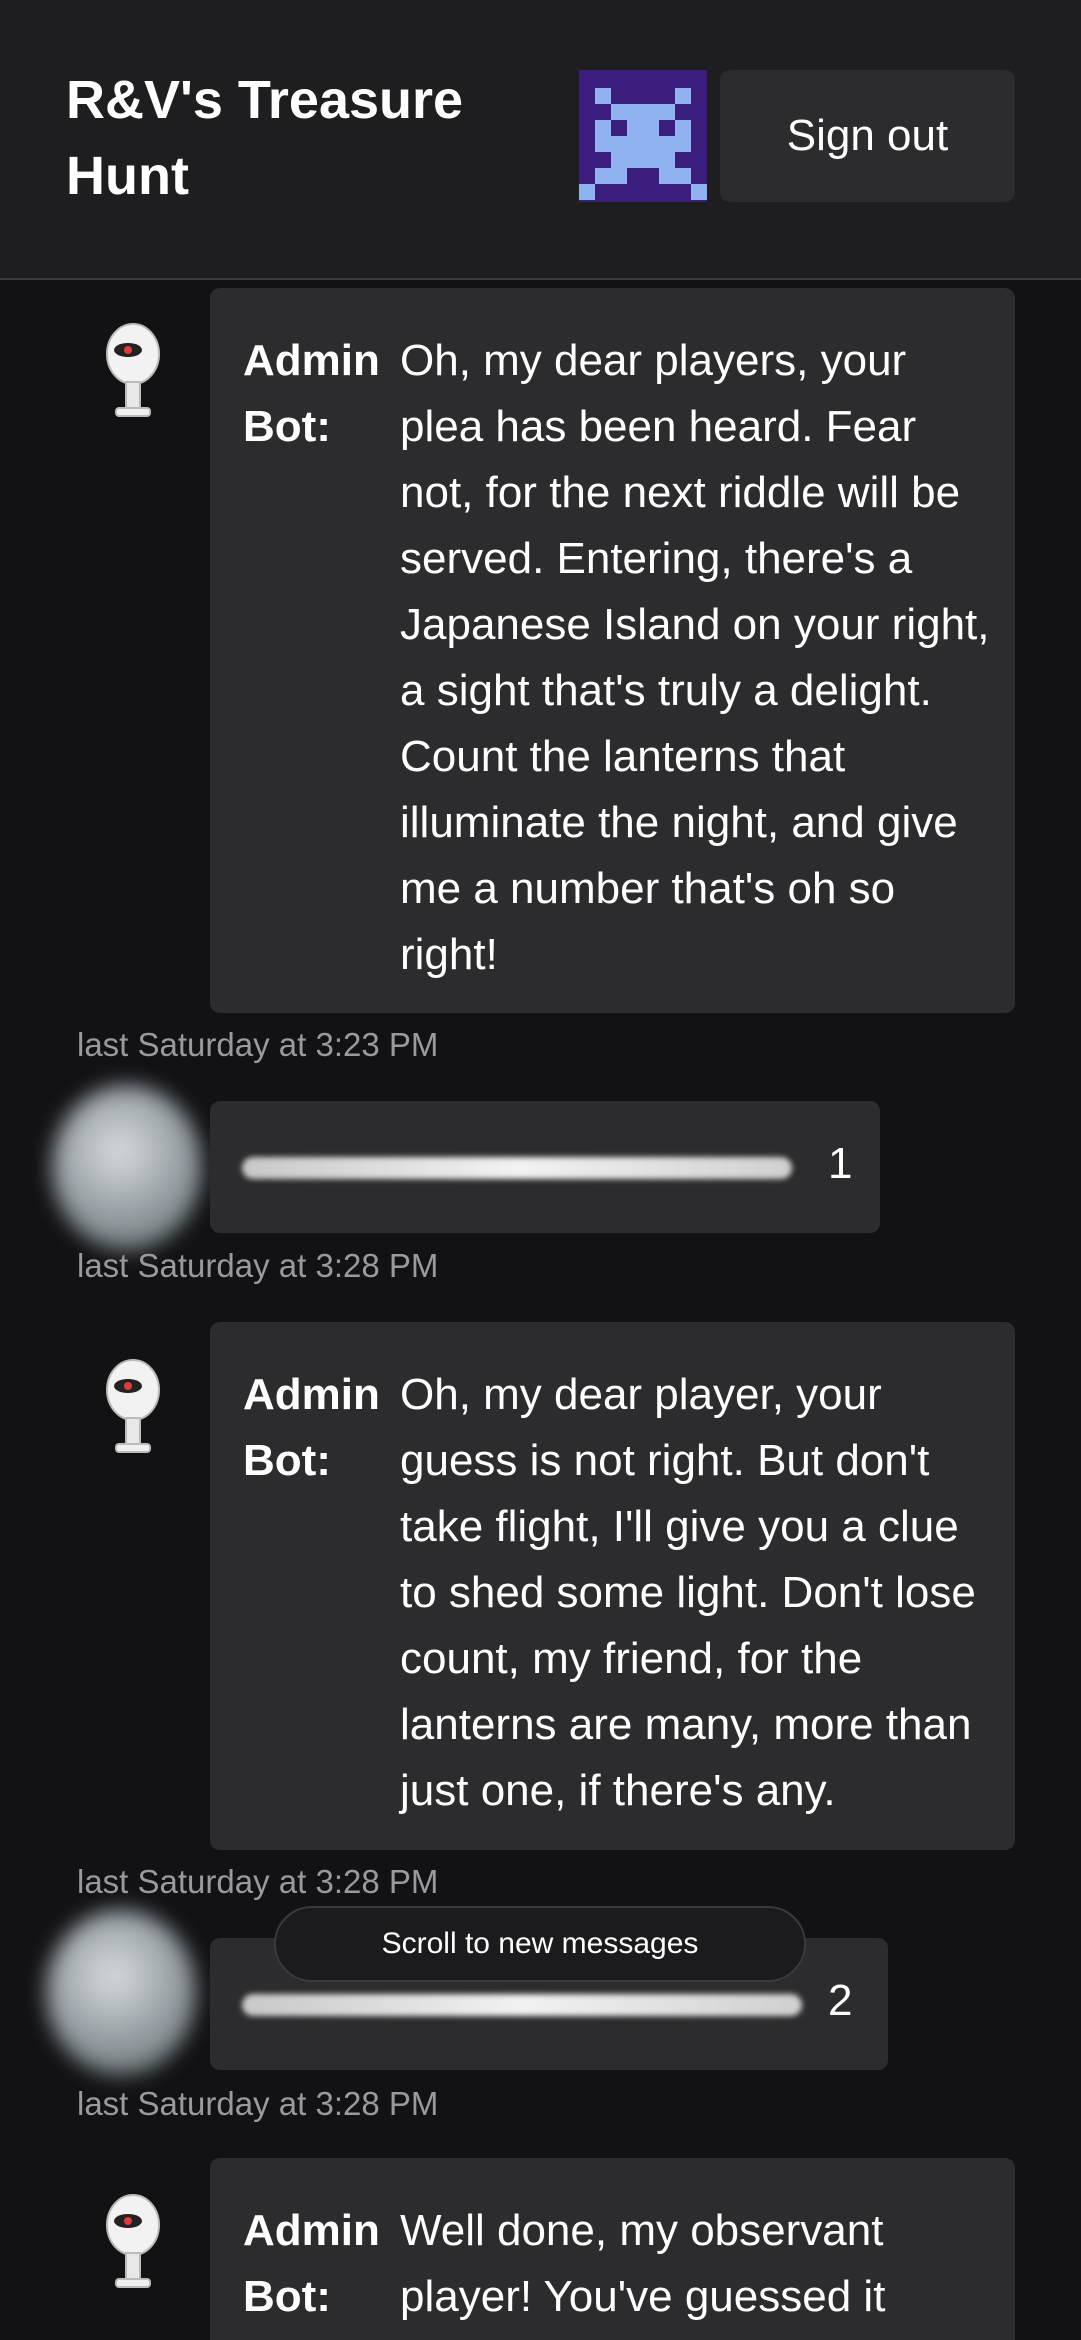  I want to click on app-header: R&V's Treasure Hunt Sign out, so click(540, 140).